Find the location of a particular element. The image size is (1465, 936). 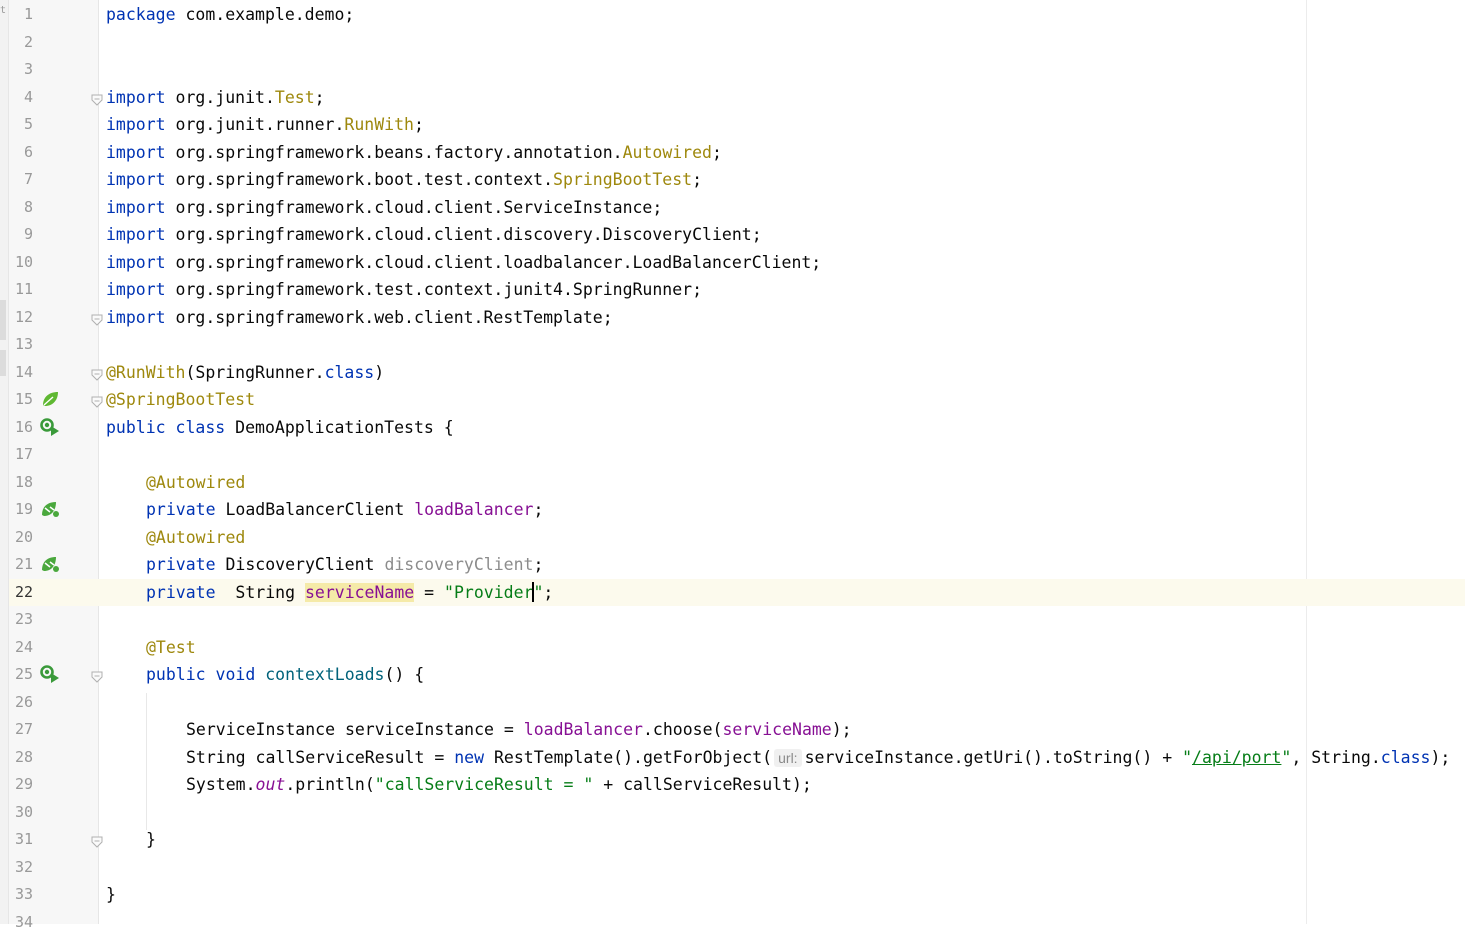

code-text: import org.junit.runner.RunWith; is located at coordinates (265, 124).